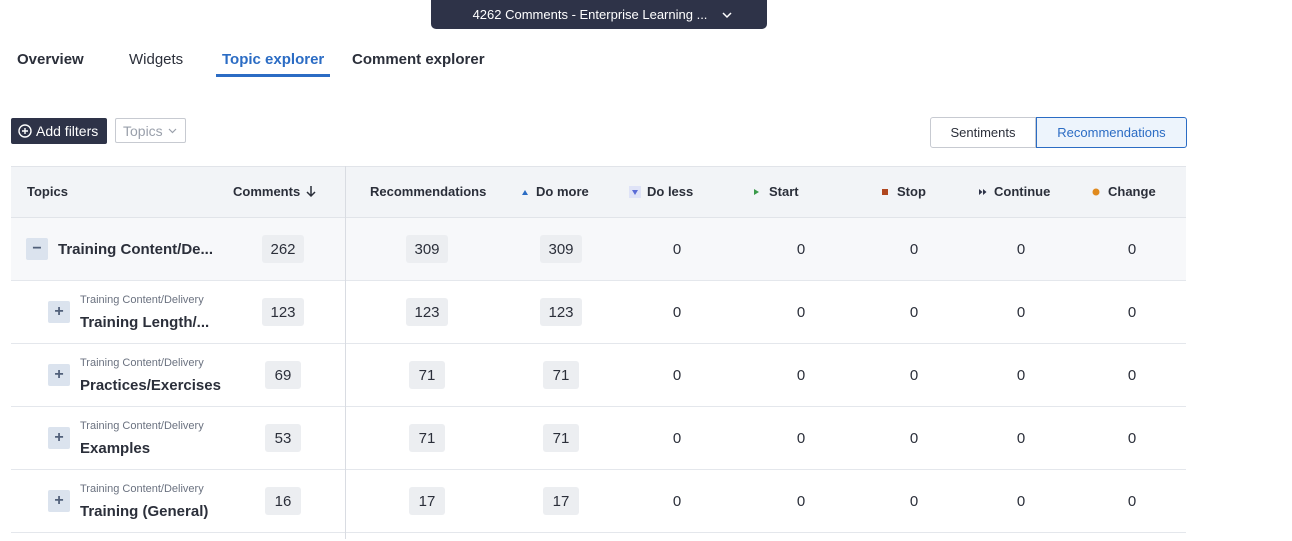  I want to click on add-filters-button: Add filters, so click(59, 131).